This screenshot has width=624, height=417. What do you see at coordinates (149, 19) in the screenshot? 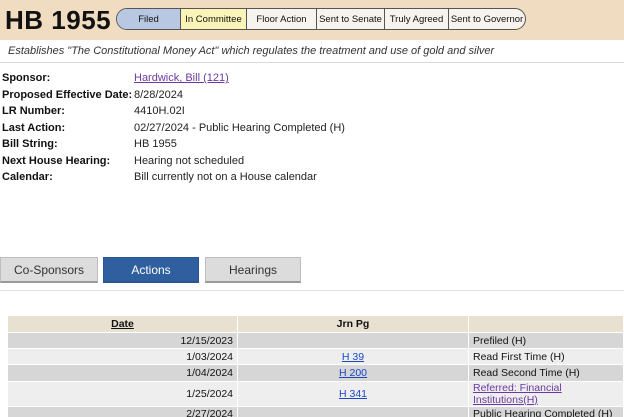
I see `status-step-filed: Filed` at bounding box center [149, 19].